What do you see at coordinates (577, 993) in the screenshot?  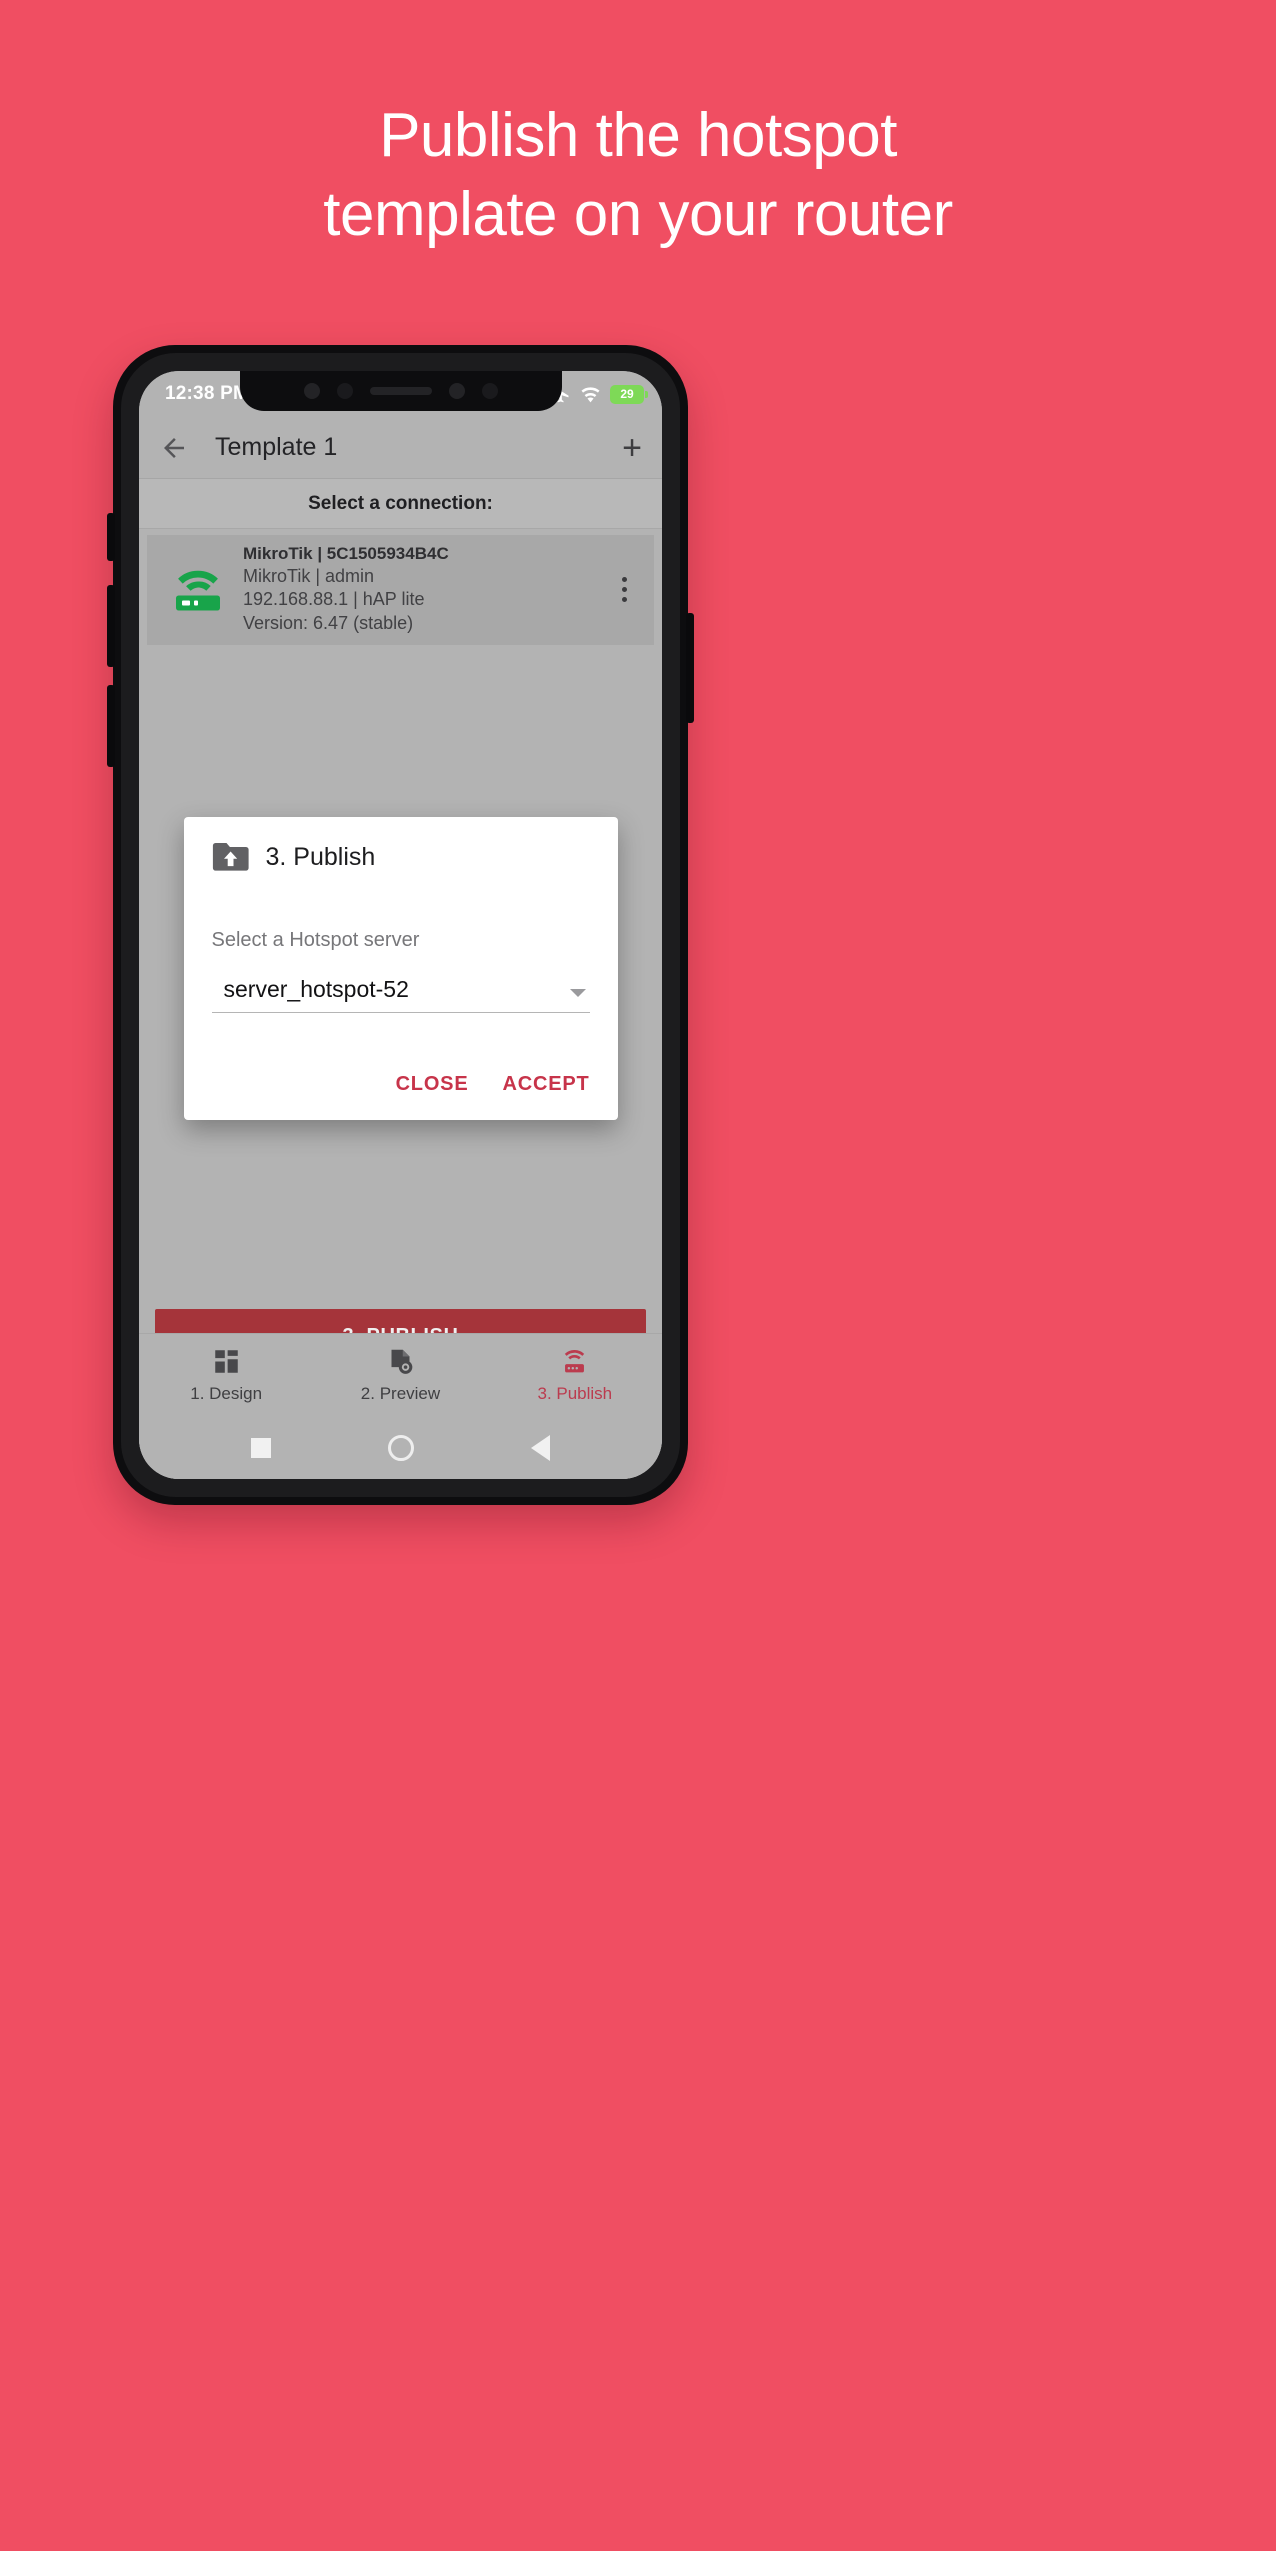 I see `chevron-down-icon` at bounding box center [577, 993].